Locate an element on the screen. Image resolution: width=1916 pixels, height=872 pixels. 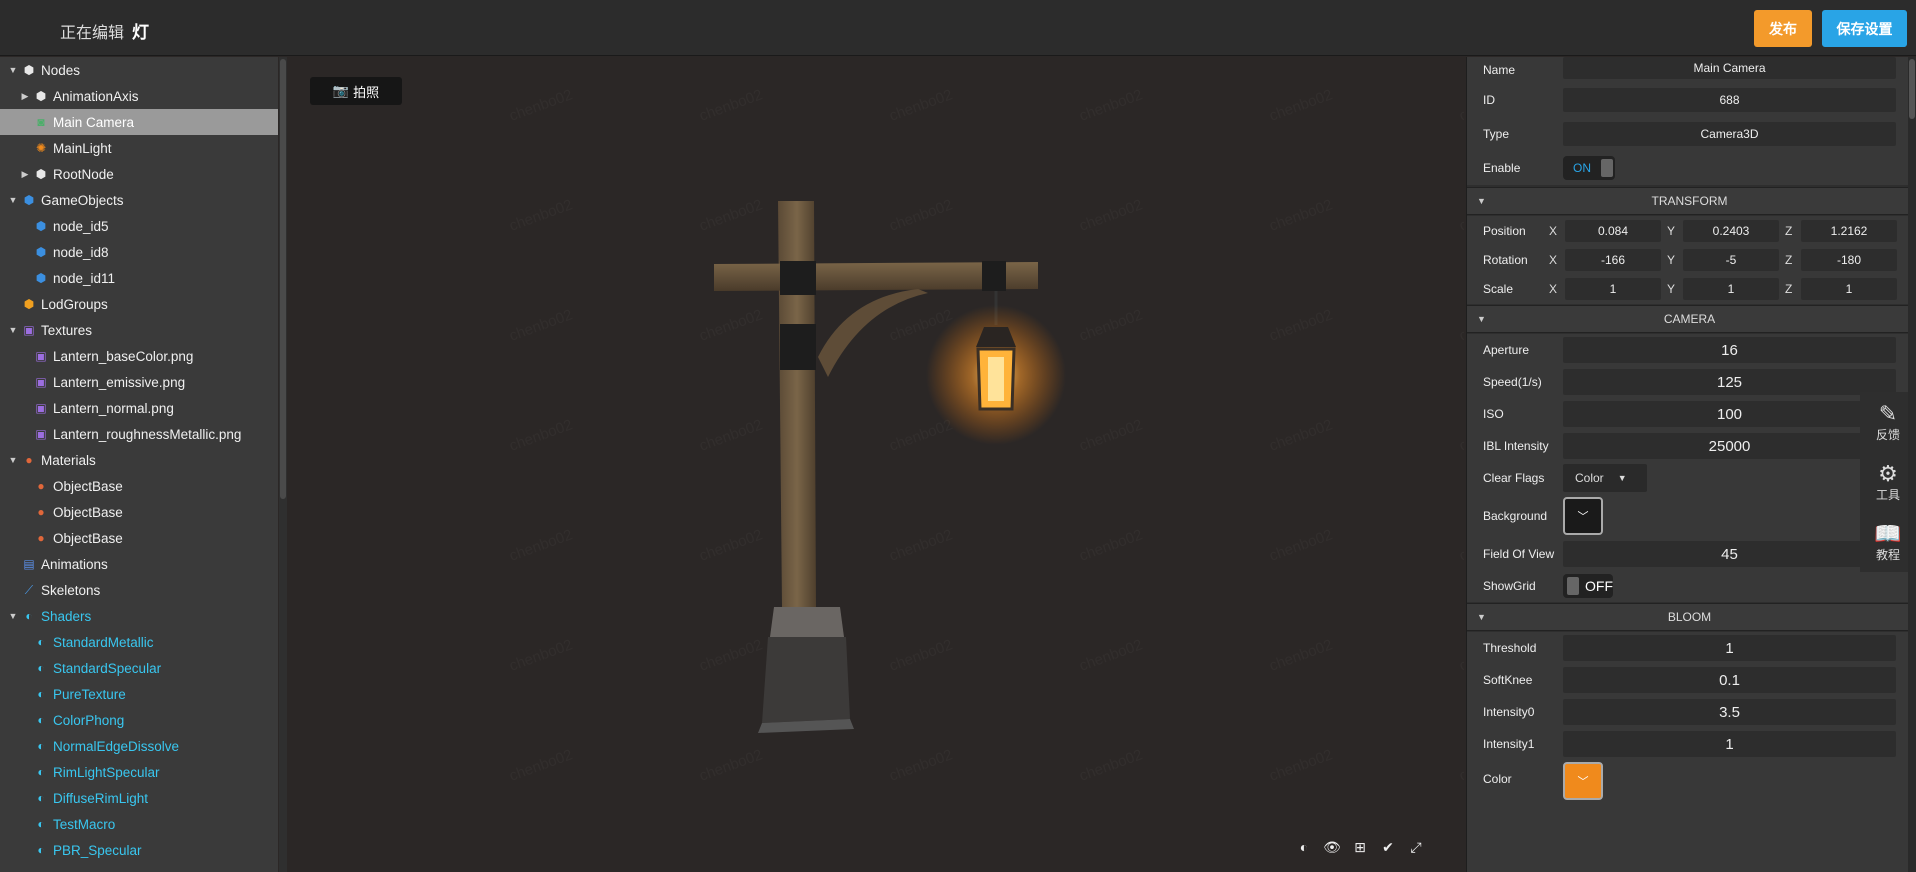
tree-item: ▣ Lantern_normal.png is located at coordinates (139, 408).